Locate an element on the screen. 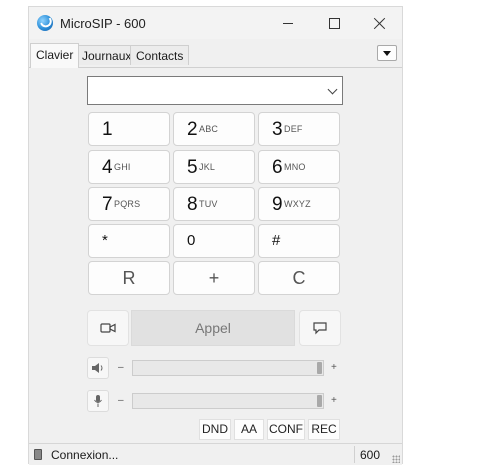 This screenshot has width=481, height=472. key-7: 7 PQRS is located at coordinates (129, 204).